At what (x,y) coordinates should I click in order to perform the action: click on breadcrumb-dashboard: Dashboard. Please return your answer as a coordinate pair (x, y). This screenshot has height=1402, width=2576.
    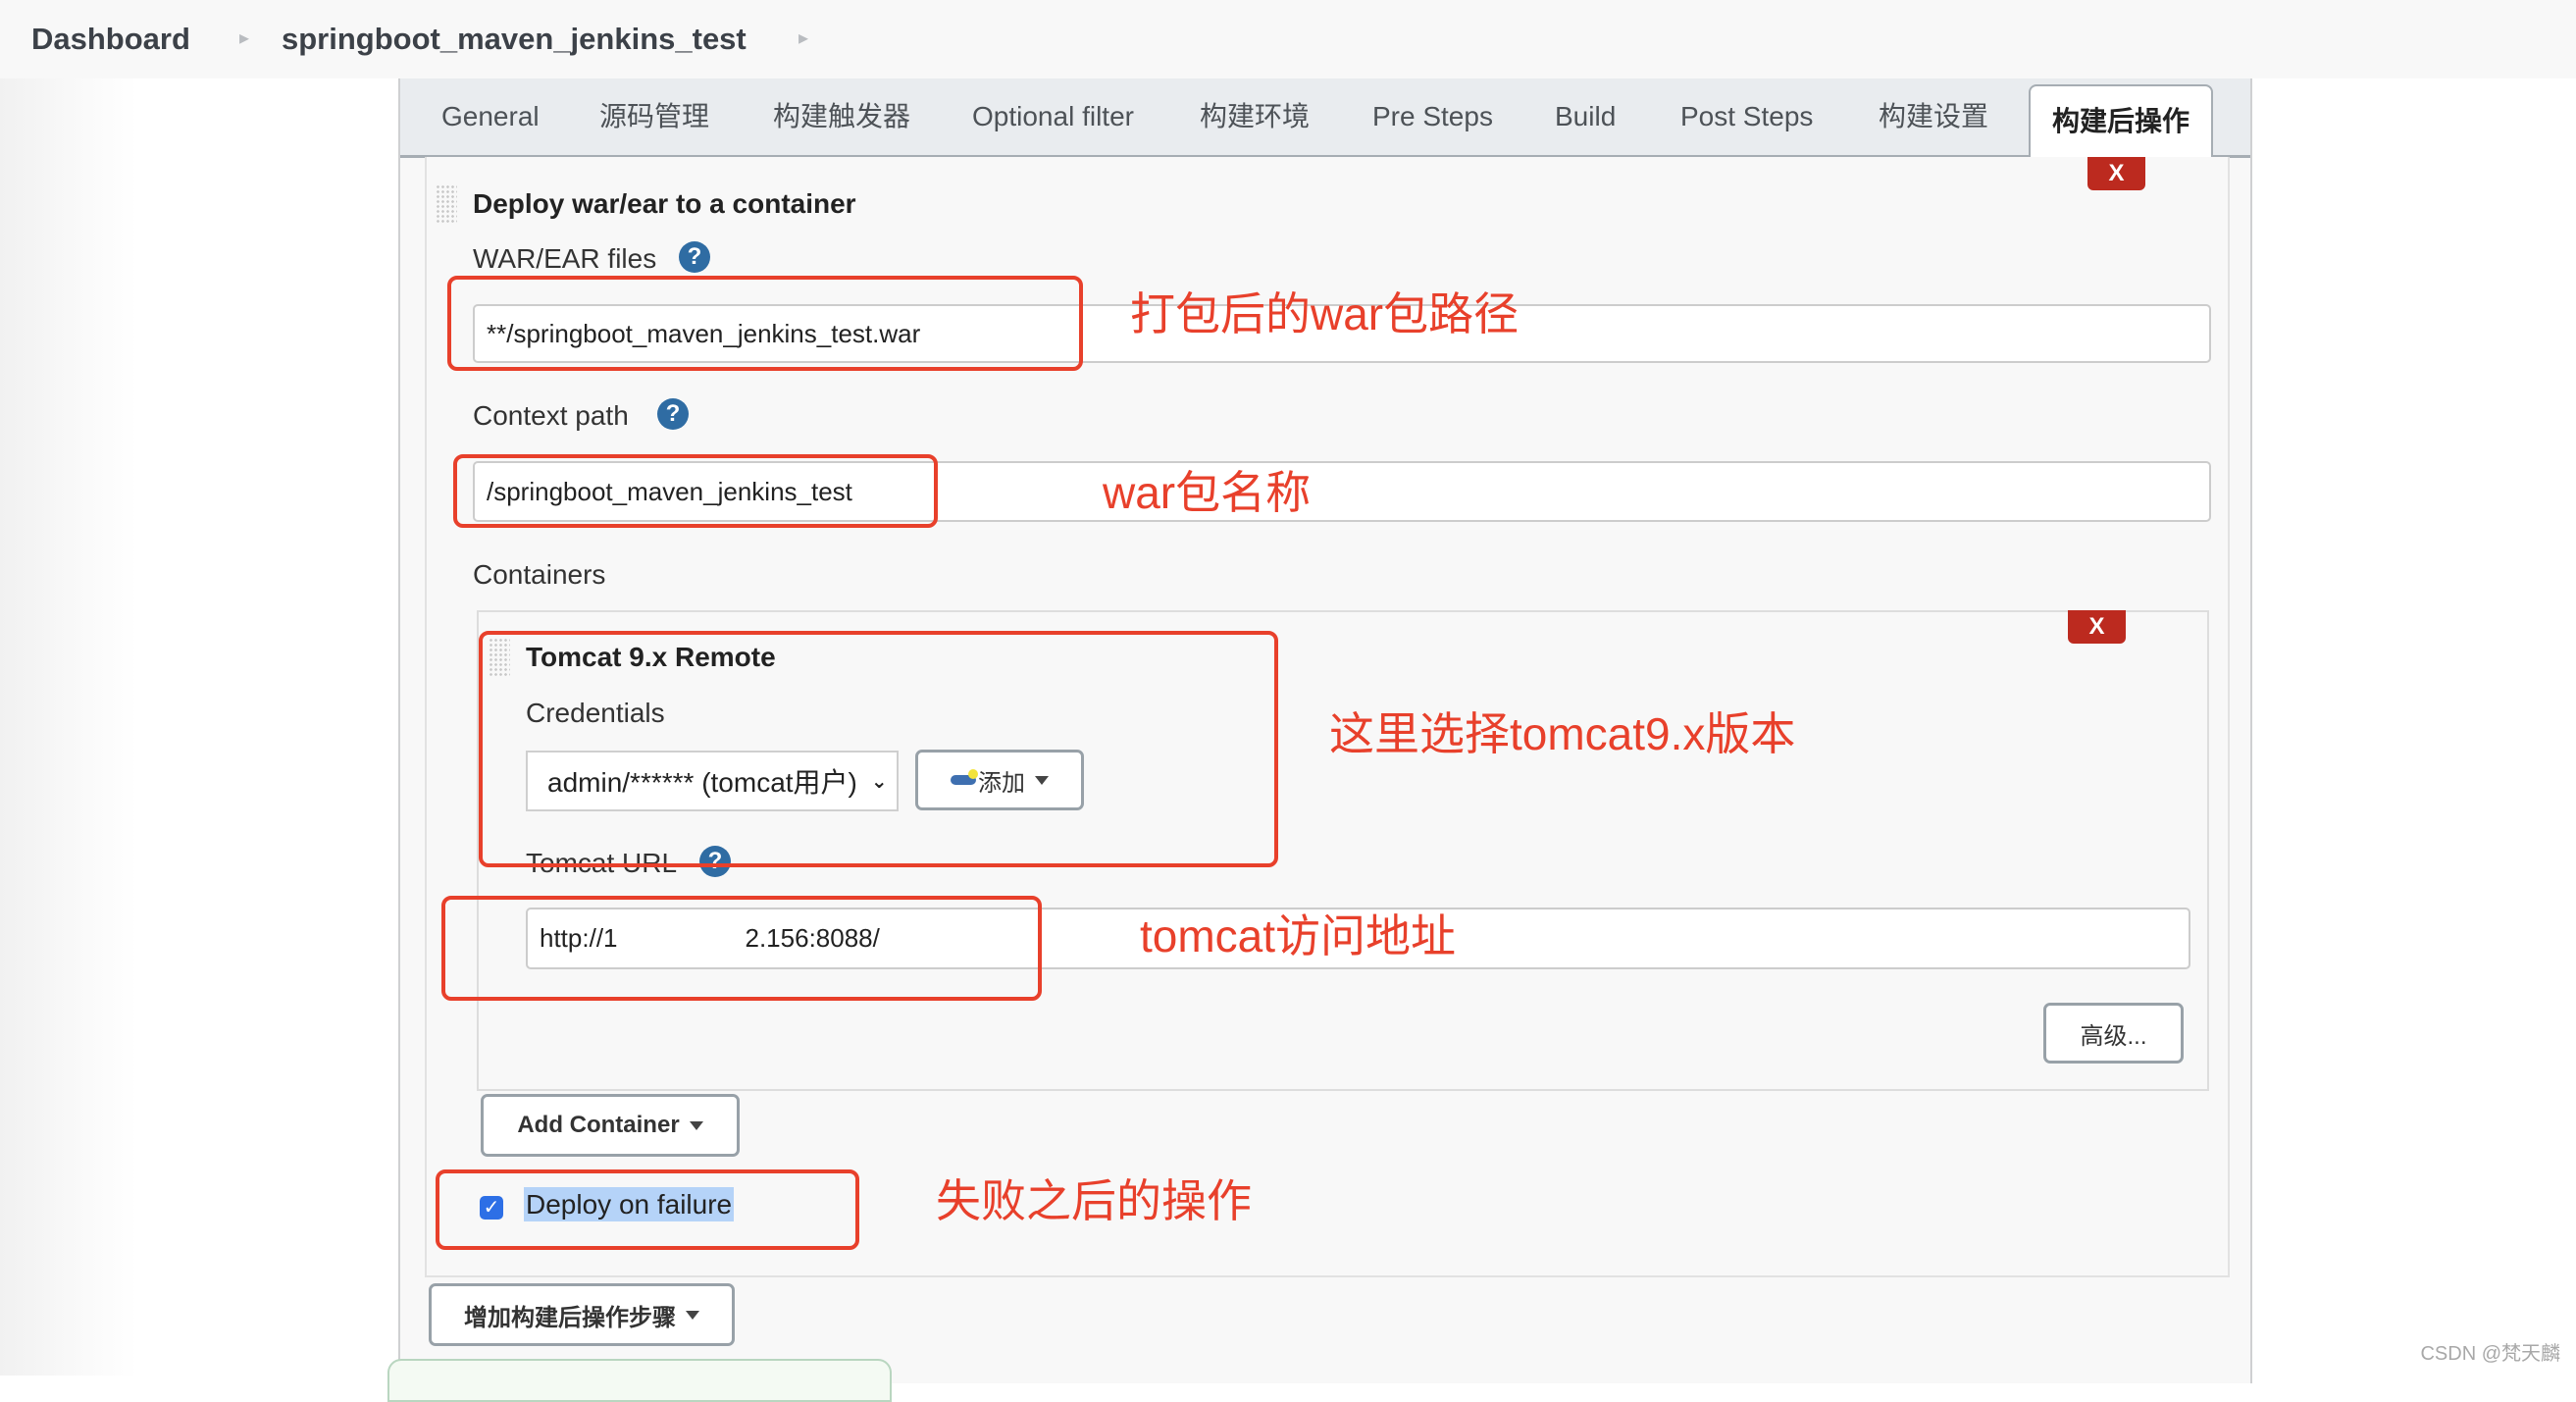
    Looking at the image, I should click on (110, 39).